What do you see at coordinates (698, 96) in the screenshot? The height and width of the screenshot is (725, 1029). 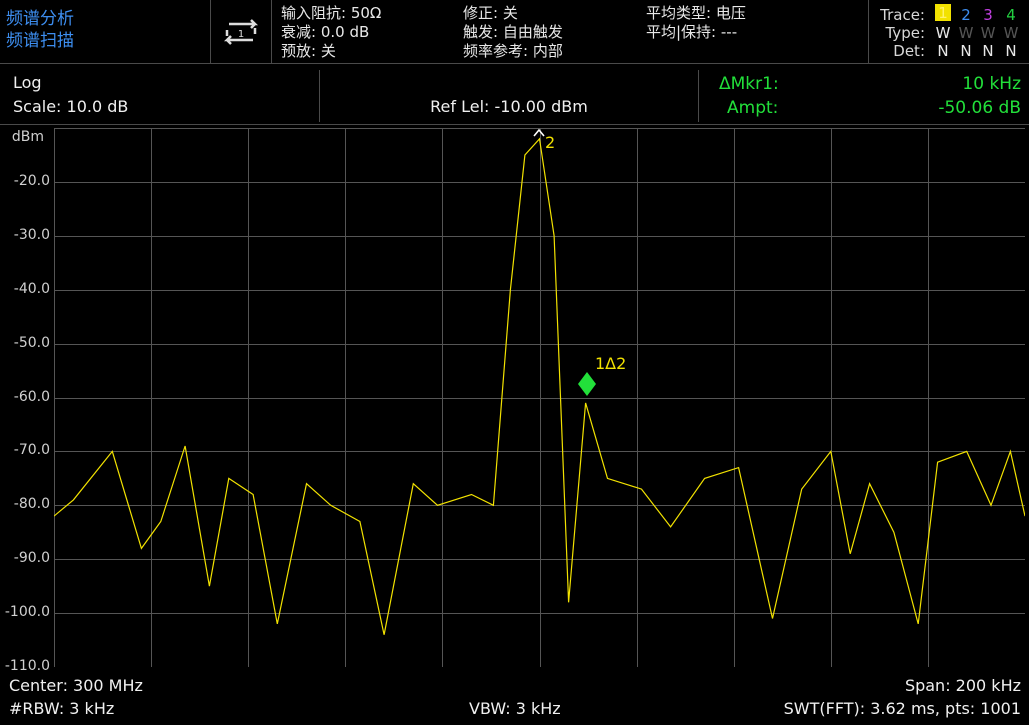 I see `divider` at bounding box center [698, 96].